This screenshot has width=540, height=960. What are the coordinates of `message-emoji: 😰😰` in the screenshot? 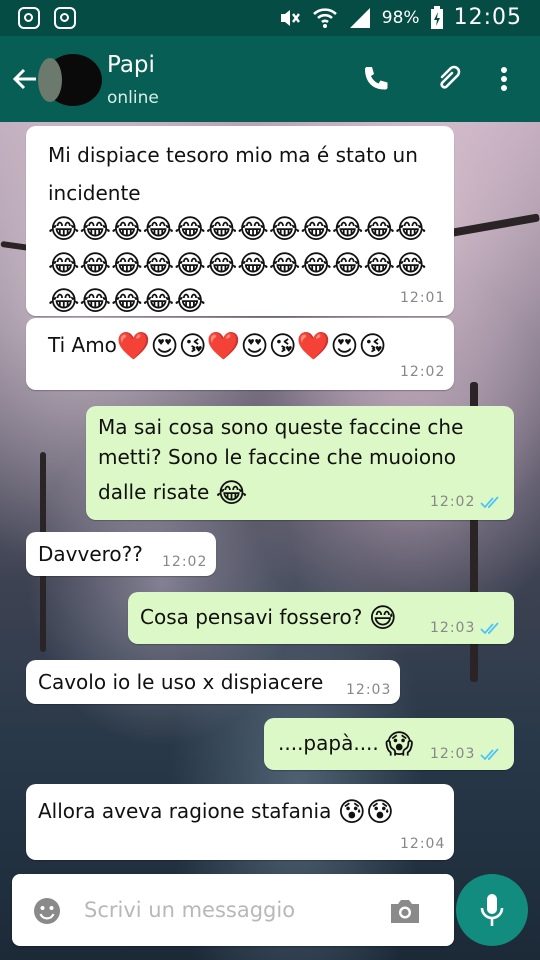 It's located at (365, 812).